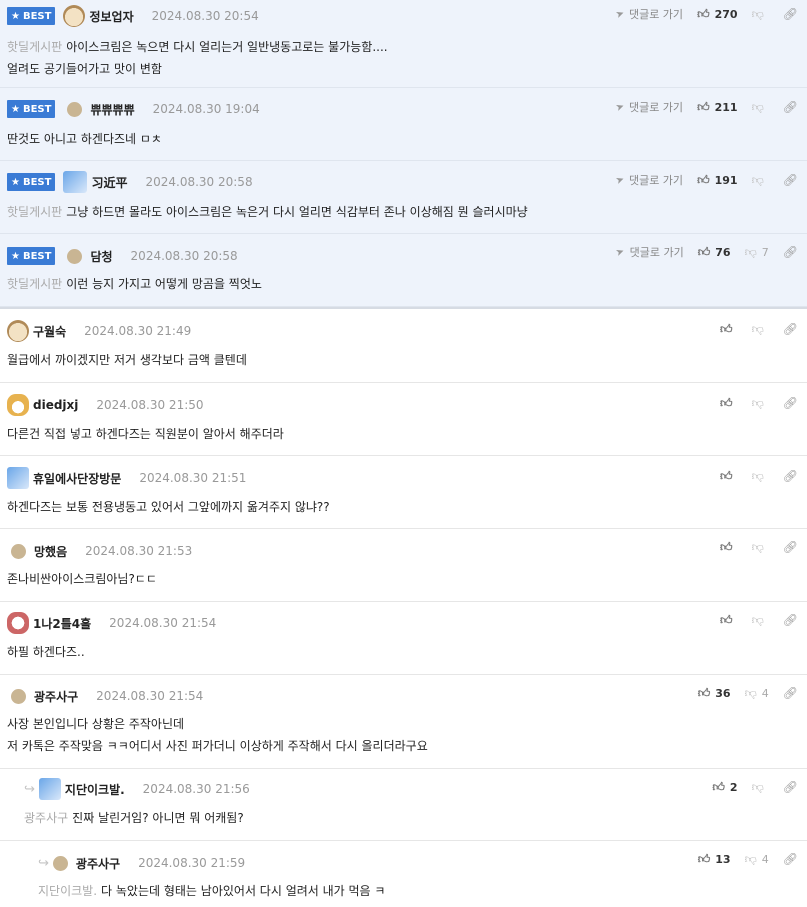 This screenshot has height=907, width=807. What do you see at coordinates (168, 507) in the screenshot?
I see `comment-text: 하겐다즈는 보통 전용냉동고 있어서 그앞에까지 옮겨주지 않냐??` at bounding box center [168, 507].